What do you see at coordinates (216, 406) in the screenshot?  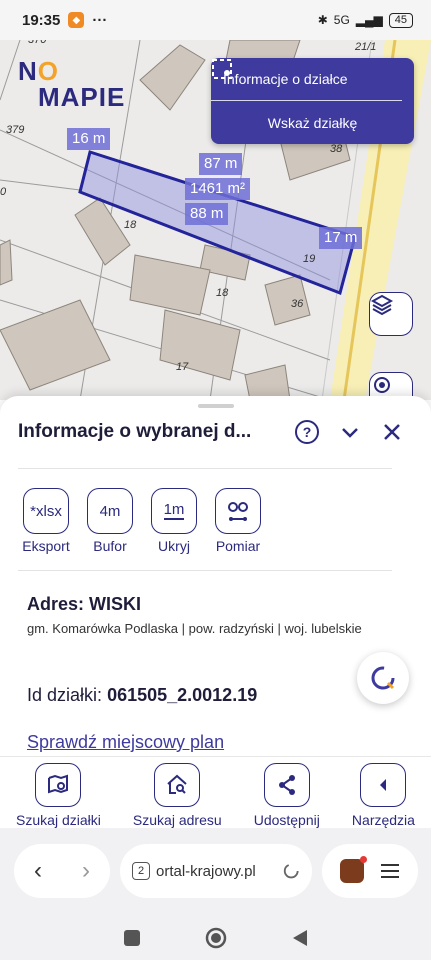 I see `sheet-drag-handle` at bounding box center [216, 406].